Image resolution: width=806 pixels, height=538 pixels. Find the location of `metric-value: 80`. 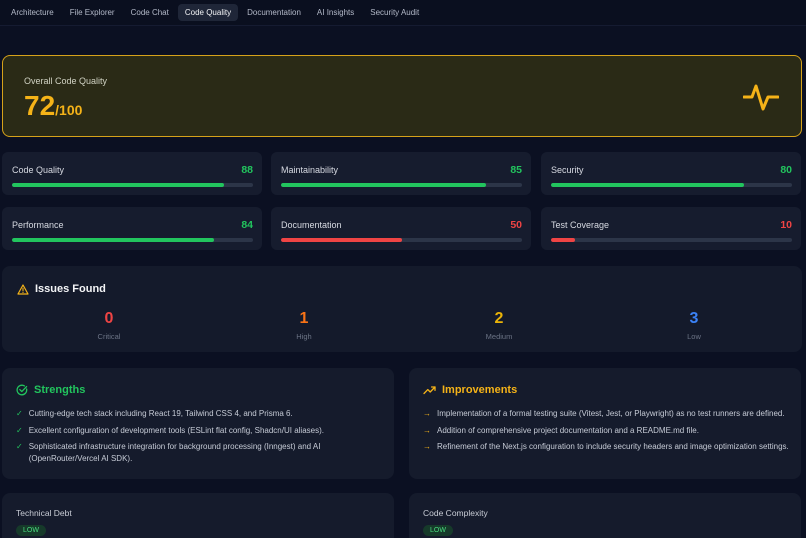

metric-value: 80 is located at coordinates (786, 170).